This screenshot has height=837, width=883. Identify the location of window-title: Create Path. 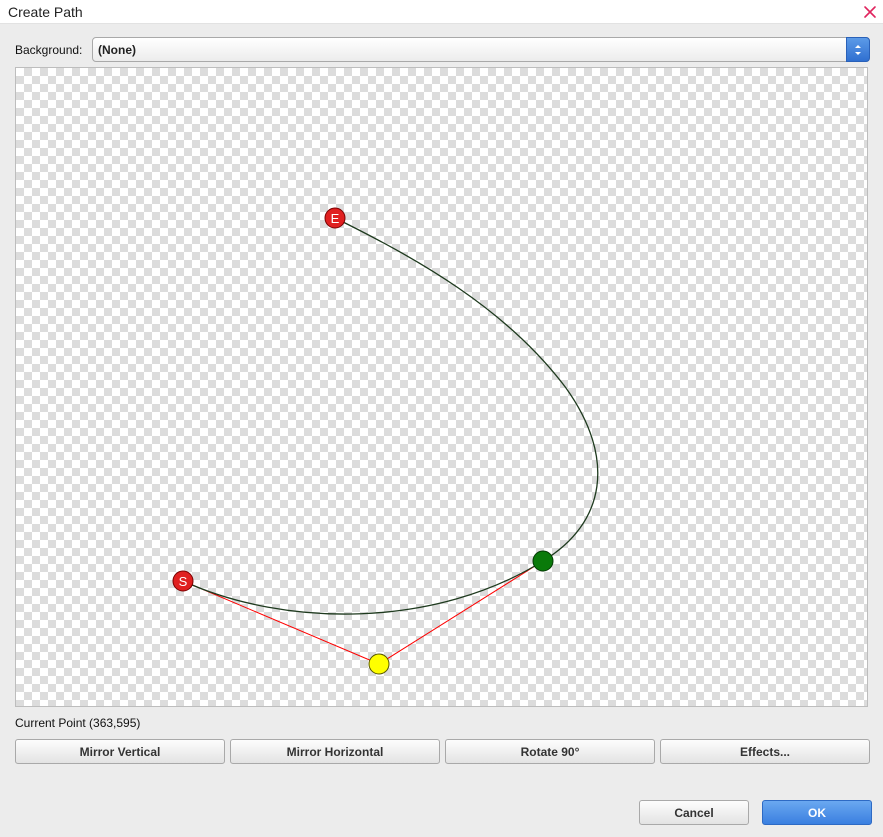
(45, 12).